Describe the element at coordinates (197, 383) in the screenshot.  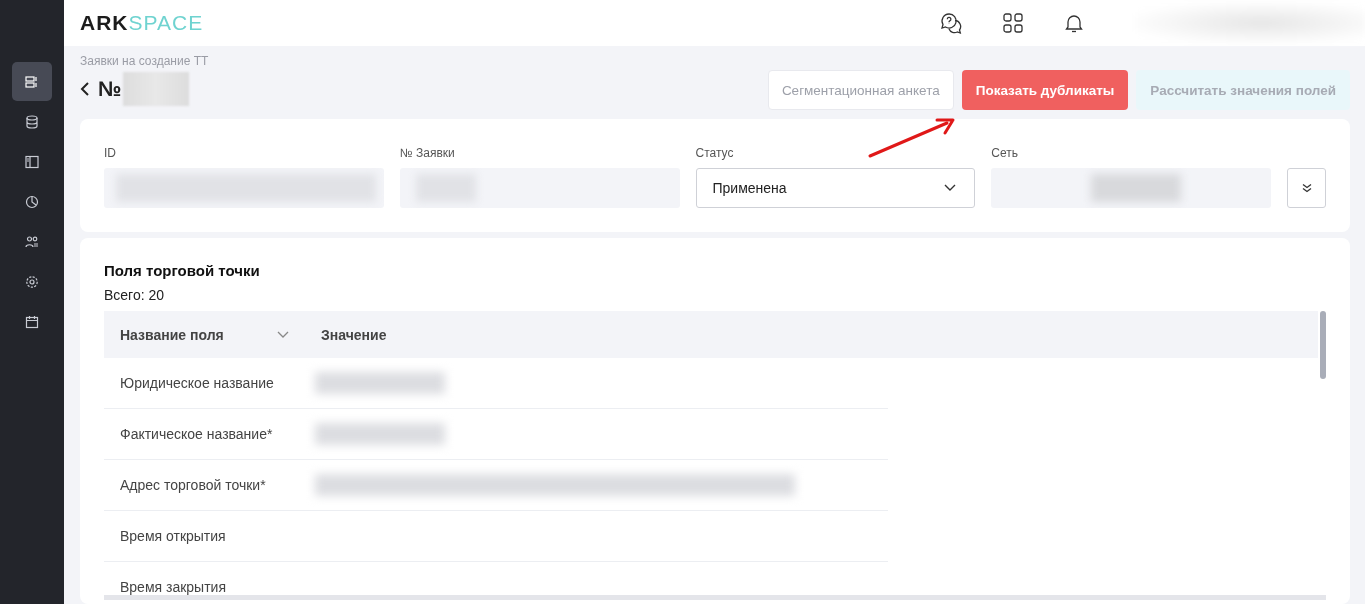
I see `table-cell-text: Юридическое название` at that location.